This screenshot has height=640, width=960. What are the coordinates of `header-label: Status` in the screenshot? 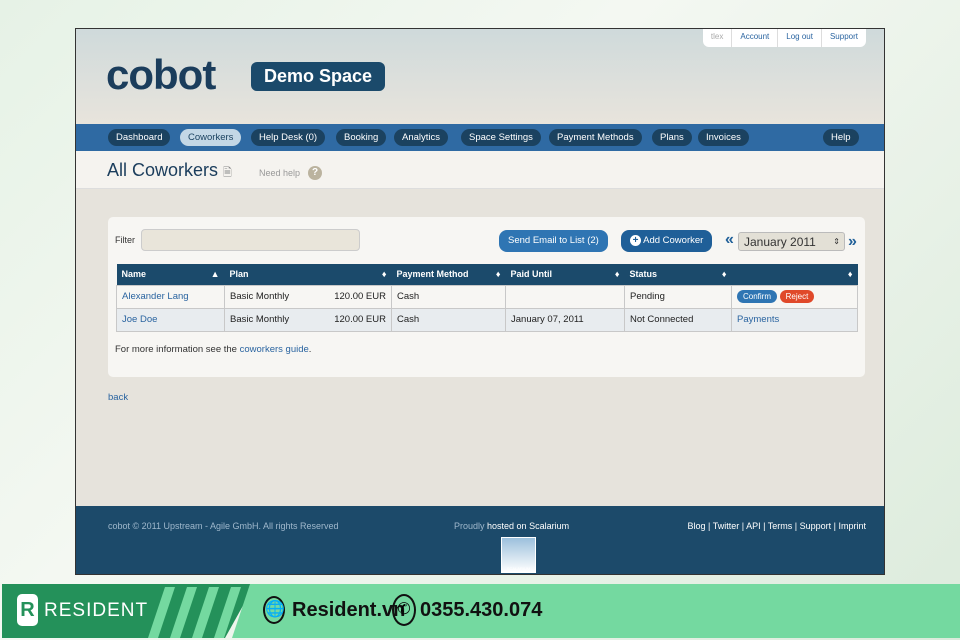 It's located at (643, 274).